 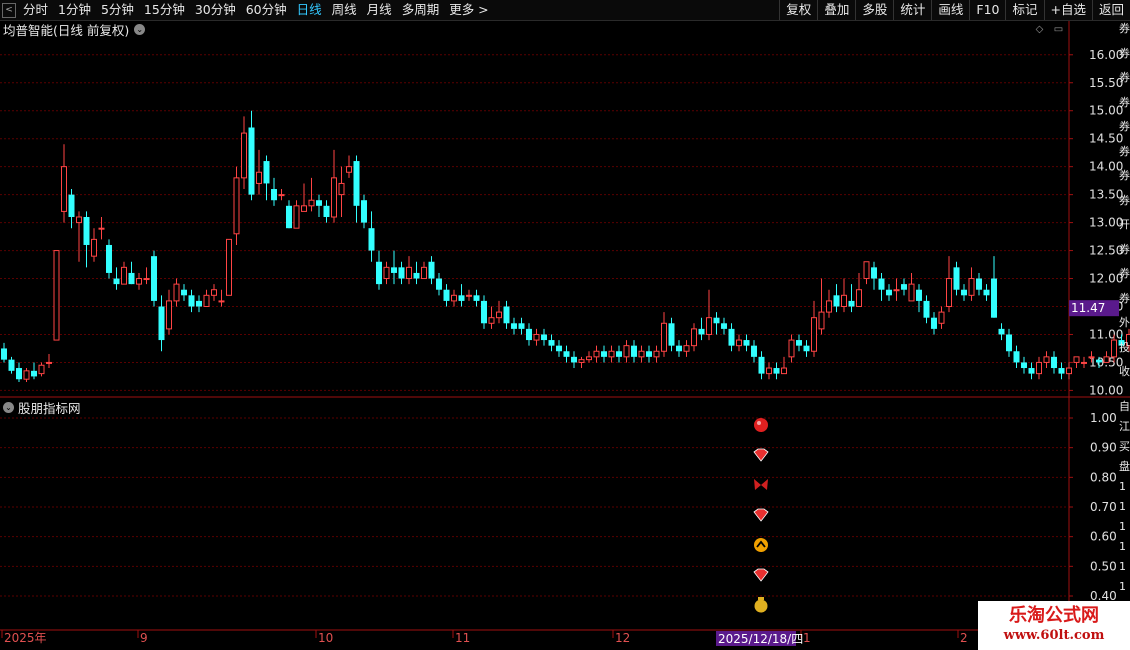 I want to click on strip-char: 买, so click(x=1124, y=446).